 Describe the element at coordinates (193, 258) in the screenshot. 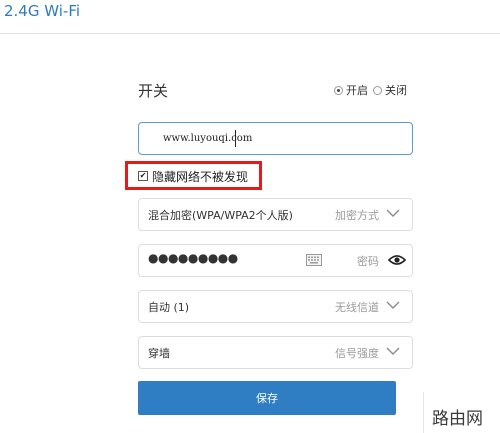

I see `password-dots: ●●●●●●●●●` at that location.